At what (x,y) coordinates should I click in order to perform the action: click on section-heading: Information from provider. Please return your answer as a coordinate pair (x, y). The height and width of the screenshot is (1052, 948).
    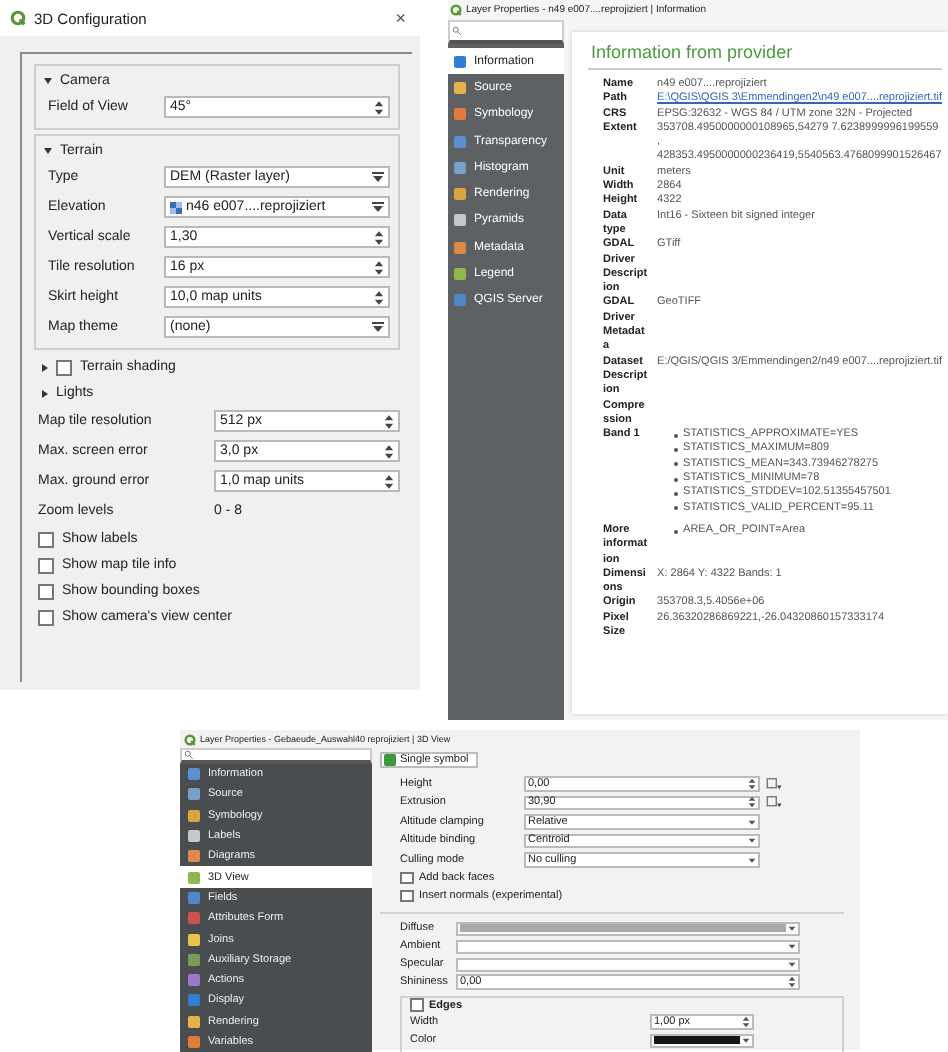
    Looking at the image, I should click on (764, 51).